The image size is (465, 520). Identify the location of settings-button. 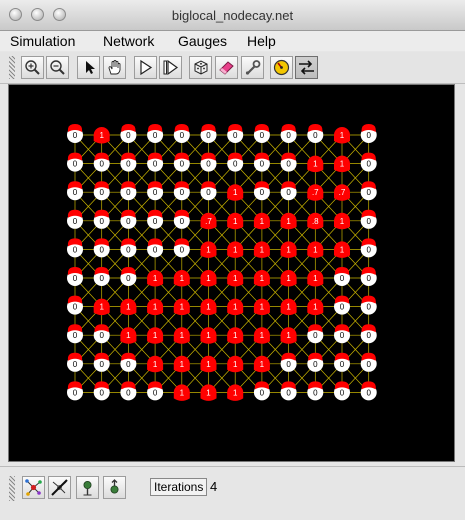
(252, 67).